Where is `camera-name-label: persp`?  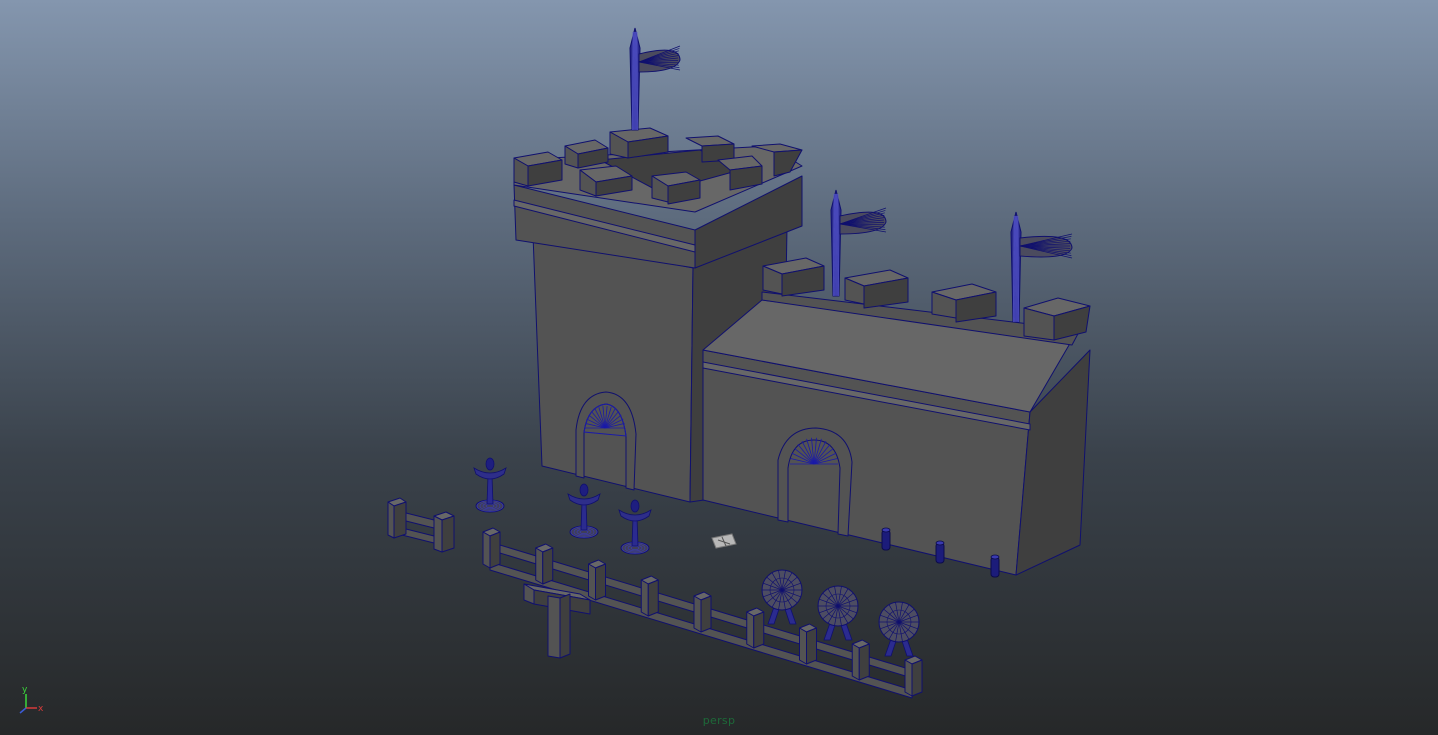 camera-name-label: persp is located at coordinates (719, 720).